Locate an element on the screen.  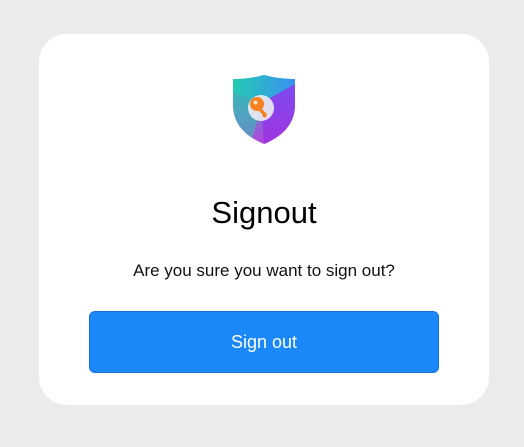
dialog-message: Are you sure you want to sign out? is located at coordinates (264, 270).